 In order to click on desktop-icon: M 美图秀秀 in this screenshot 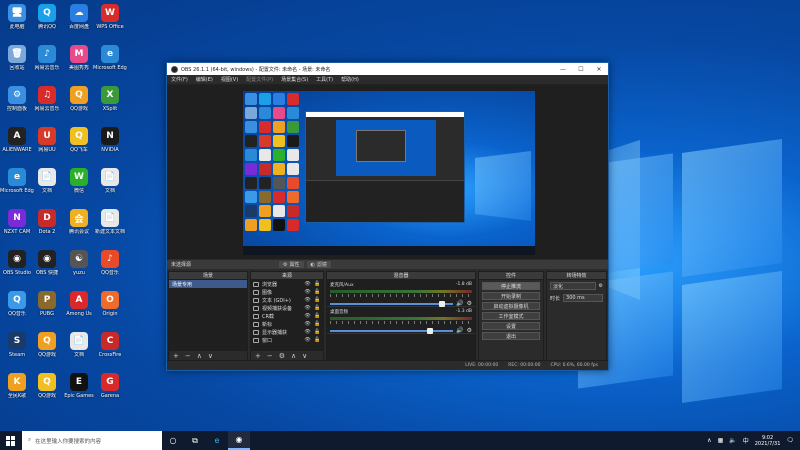, I will do `click(79, 58)`.